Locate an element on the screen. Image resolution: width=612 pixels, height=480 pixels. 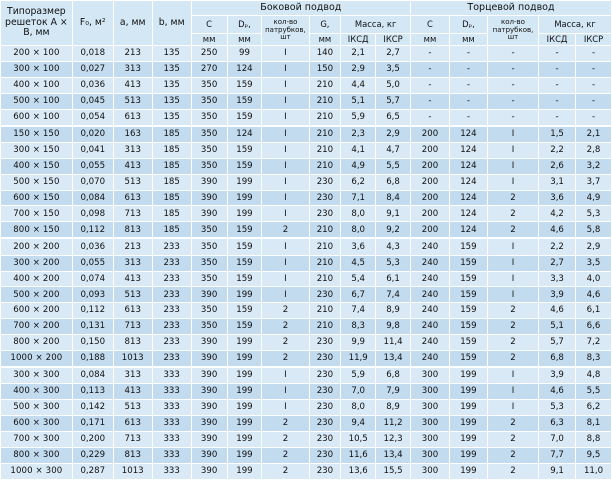
cell-a: 313 is located at coordinates (132, 375).